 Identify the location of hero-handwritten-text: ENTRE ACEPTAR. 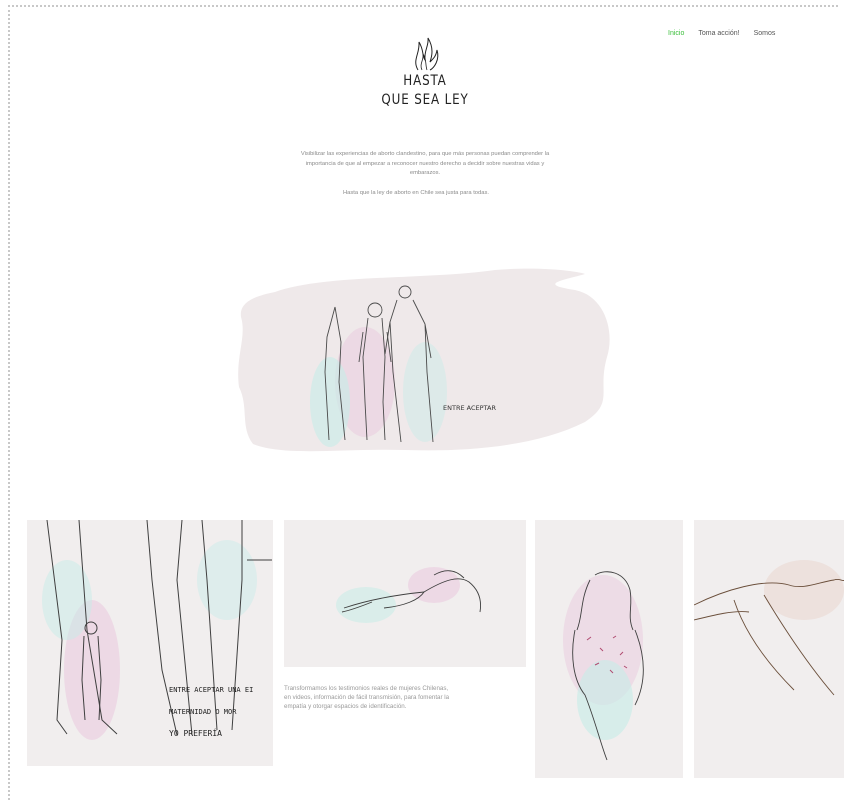
(469, 408).